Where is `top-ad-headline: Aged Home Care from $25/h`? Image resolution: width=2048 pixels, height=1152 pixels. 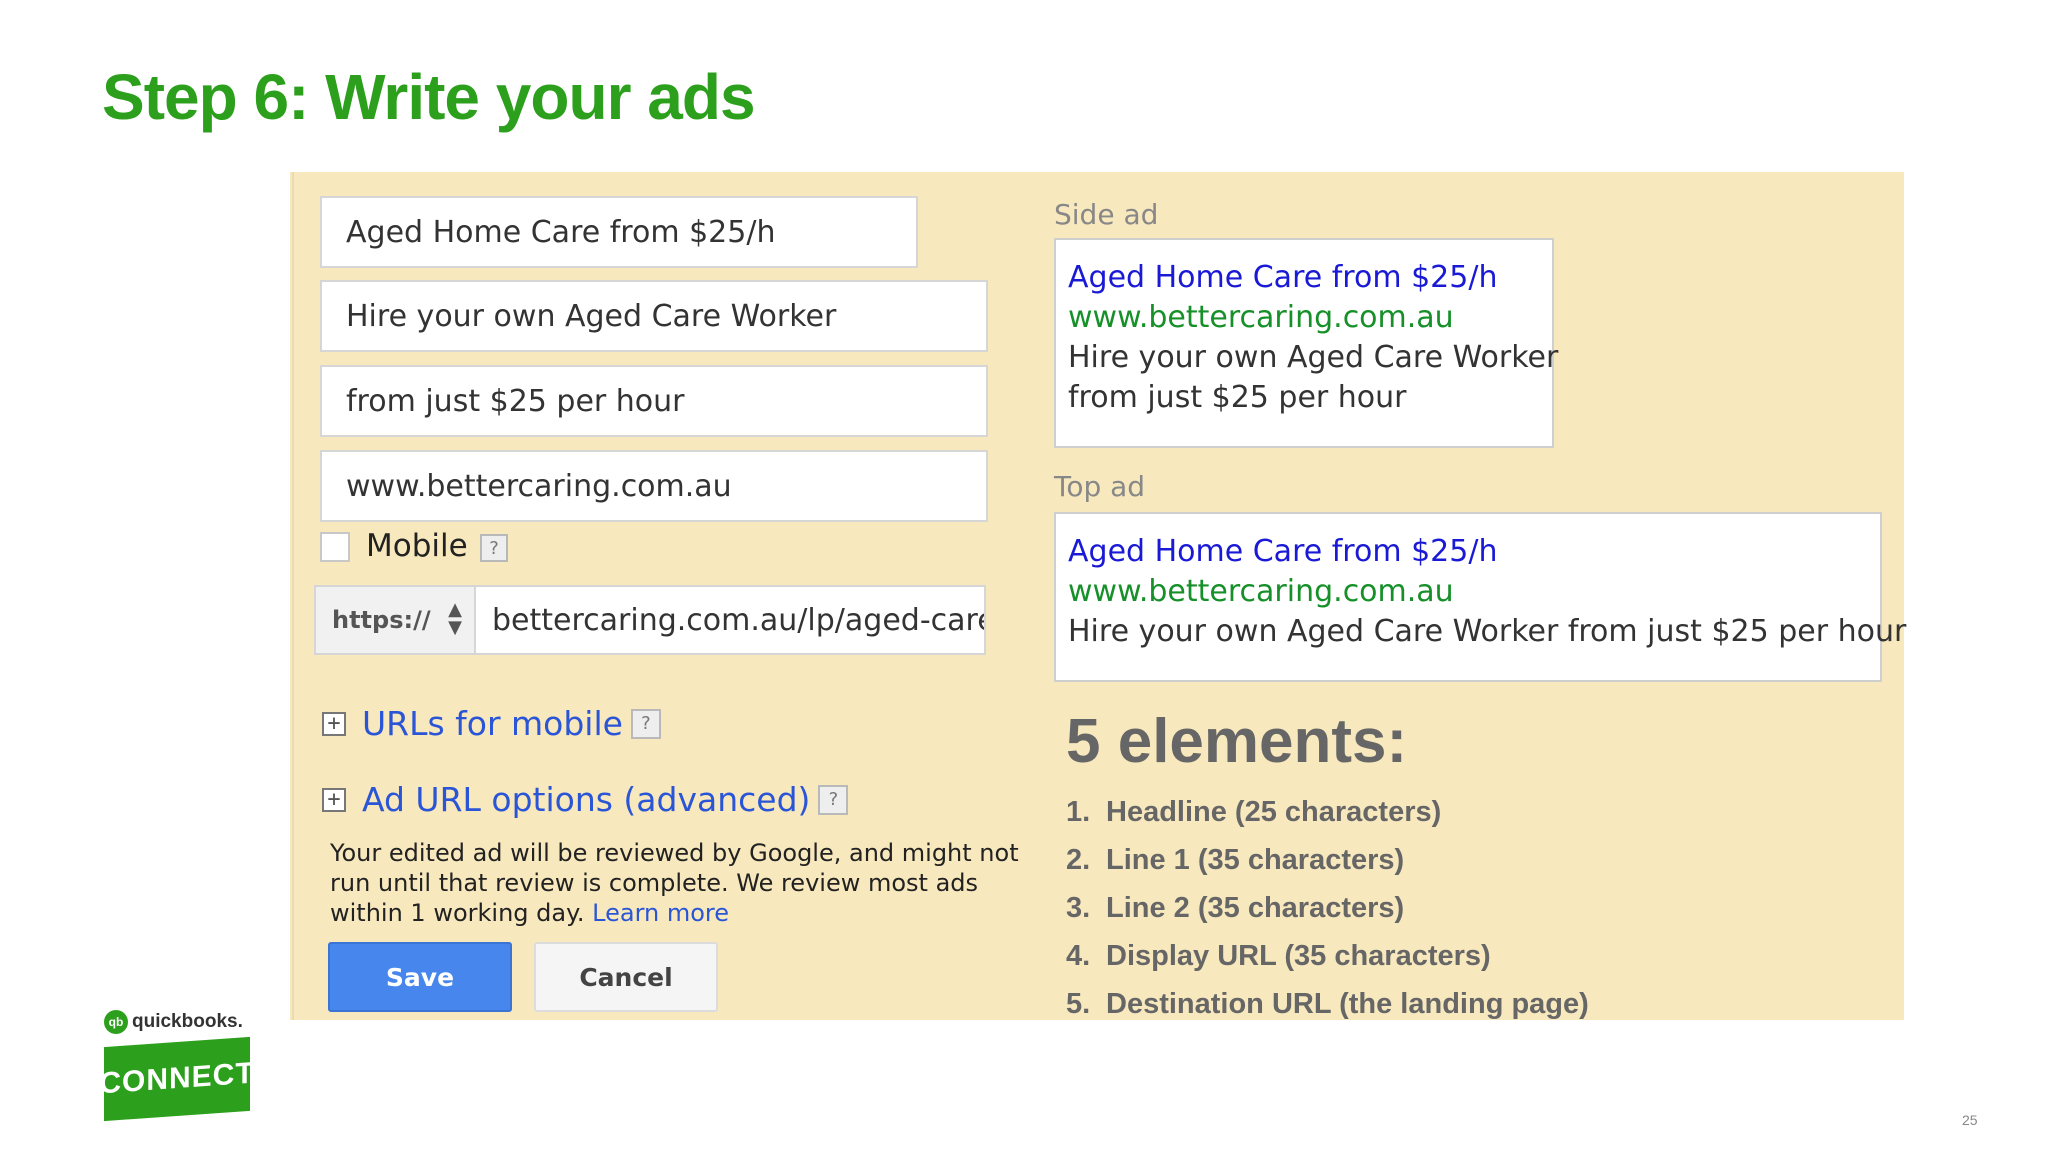
top-ad-headline: Aged Home Care from $25/h is located at coordinates (1283, 551).